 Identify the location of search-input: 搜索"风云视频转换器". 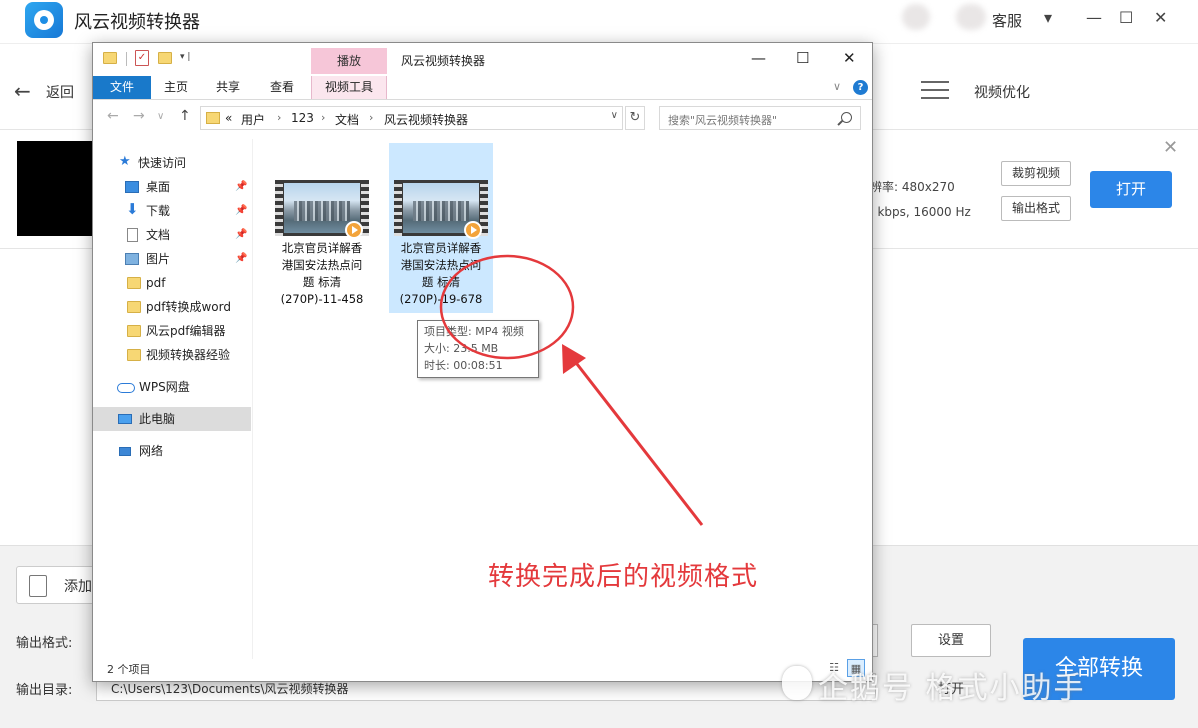
(760, 118).